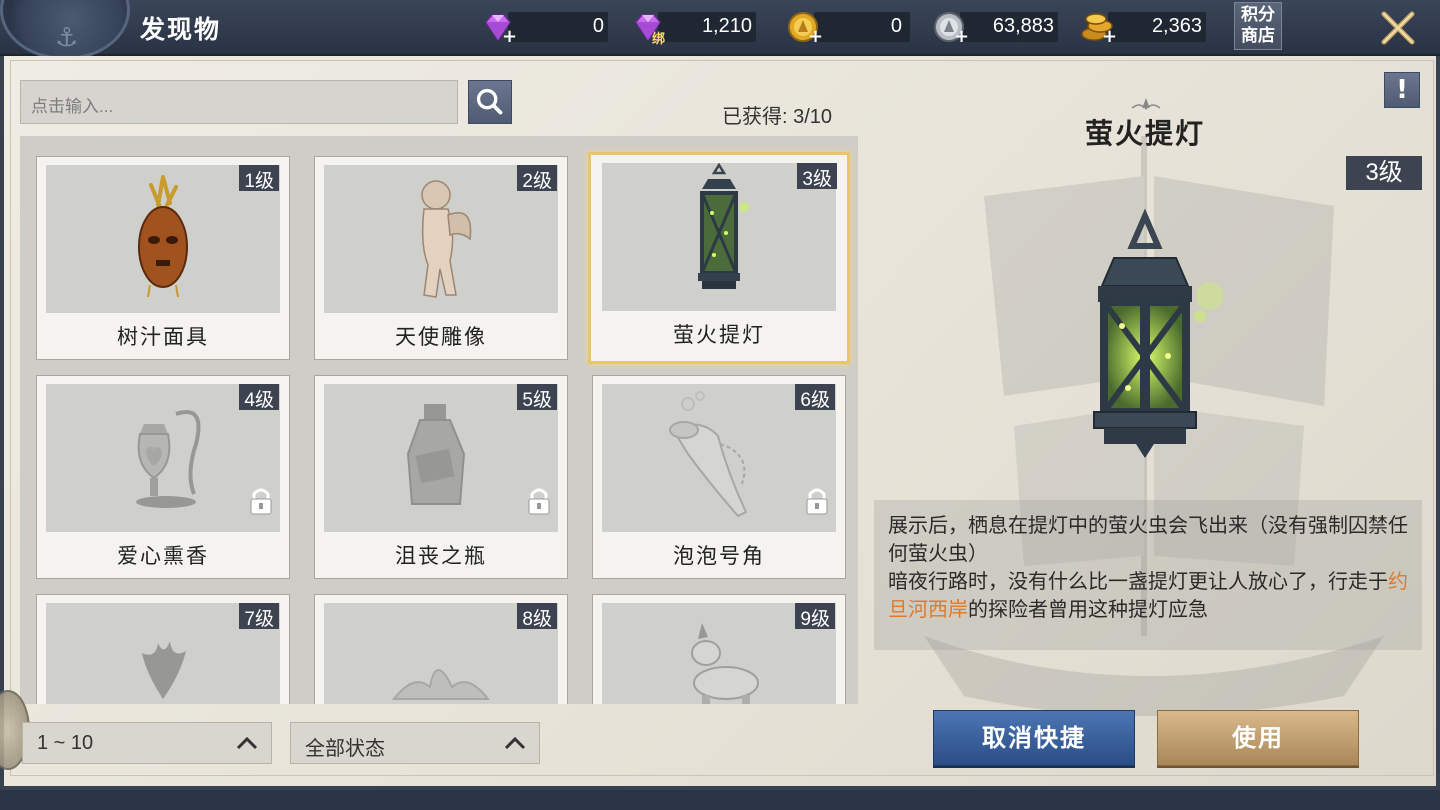  Describe the element at coordinates (1143, 29) in the screenshot. I see `currency-gold-stack: + 2,363` at that location.